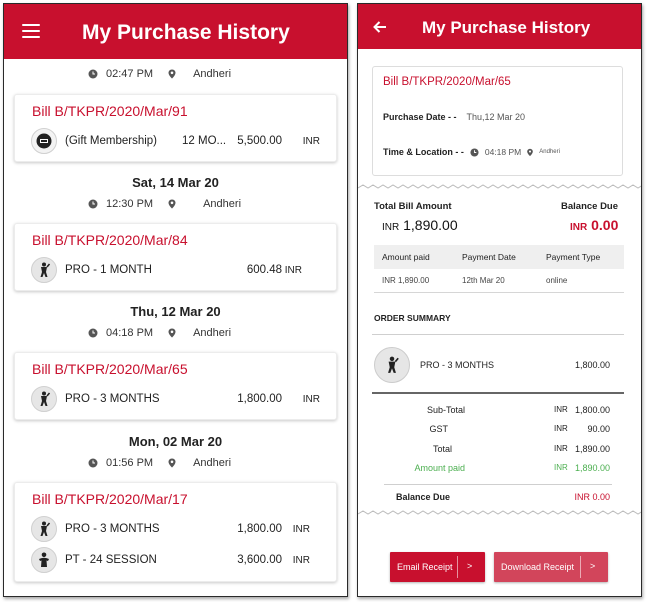 This screenshot has width=650, height=602. Describe the element at coordinates (110, 369) in the screenshot. I see `bill-number: Bill B/TKPR/2020/Mar/65` at that location.